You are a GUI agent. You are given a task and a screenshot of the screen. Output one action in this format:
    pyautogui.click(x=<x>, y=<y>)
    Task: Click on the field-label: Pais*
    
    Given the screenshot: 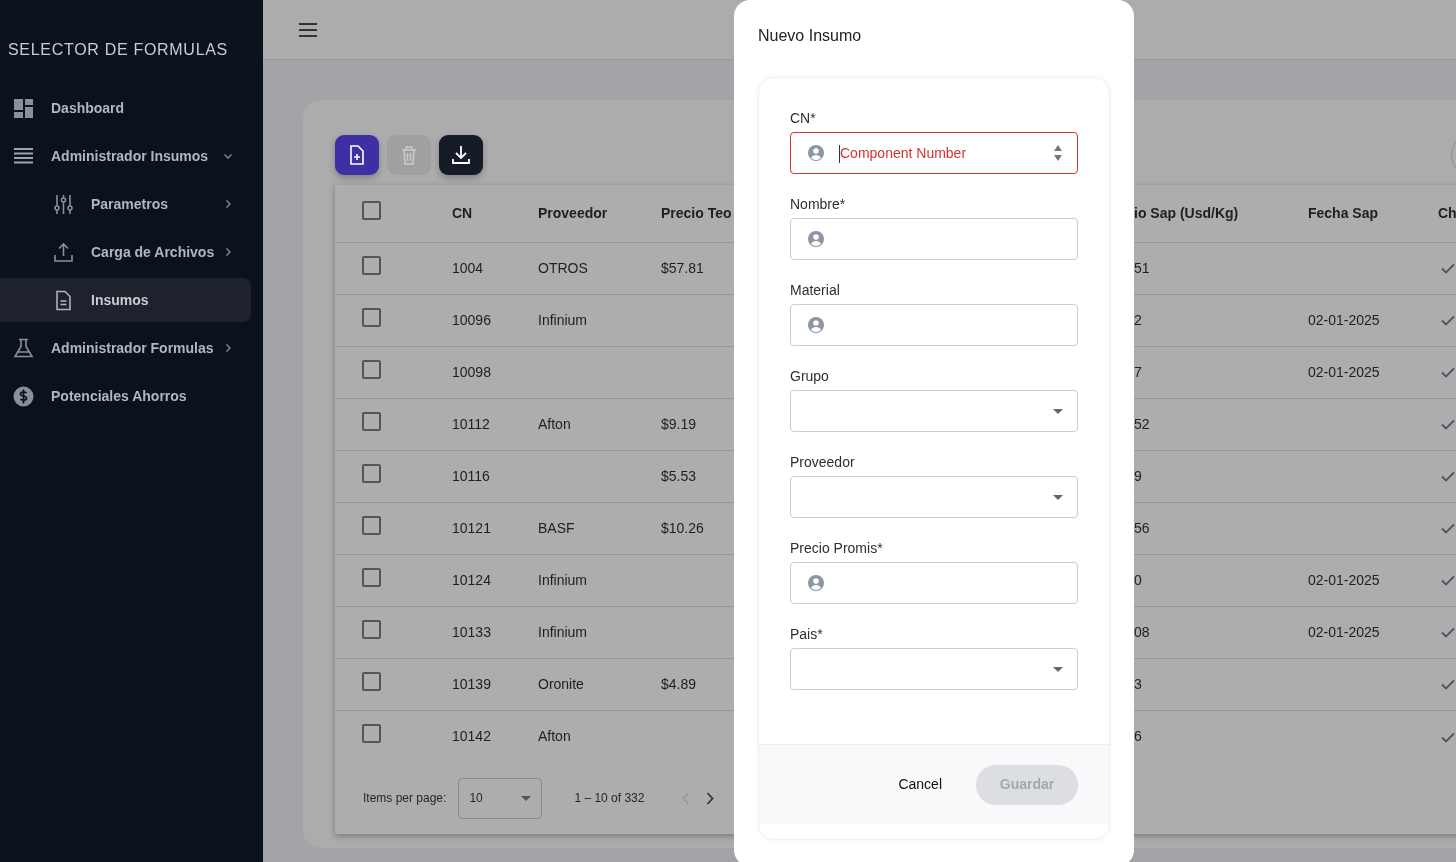 What is the action you would take?
    pyautogui.click(x=807, y=634)
    